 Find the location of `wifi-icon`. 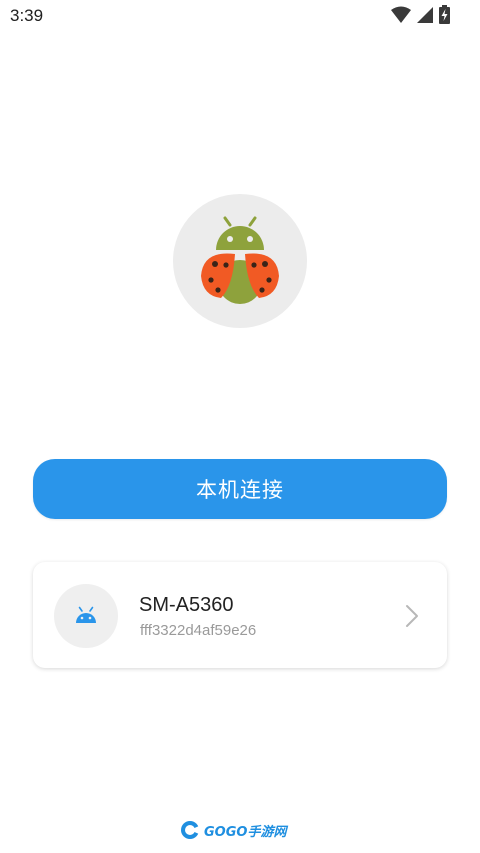

wifi-icon is located at coordinates (401, 14).